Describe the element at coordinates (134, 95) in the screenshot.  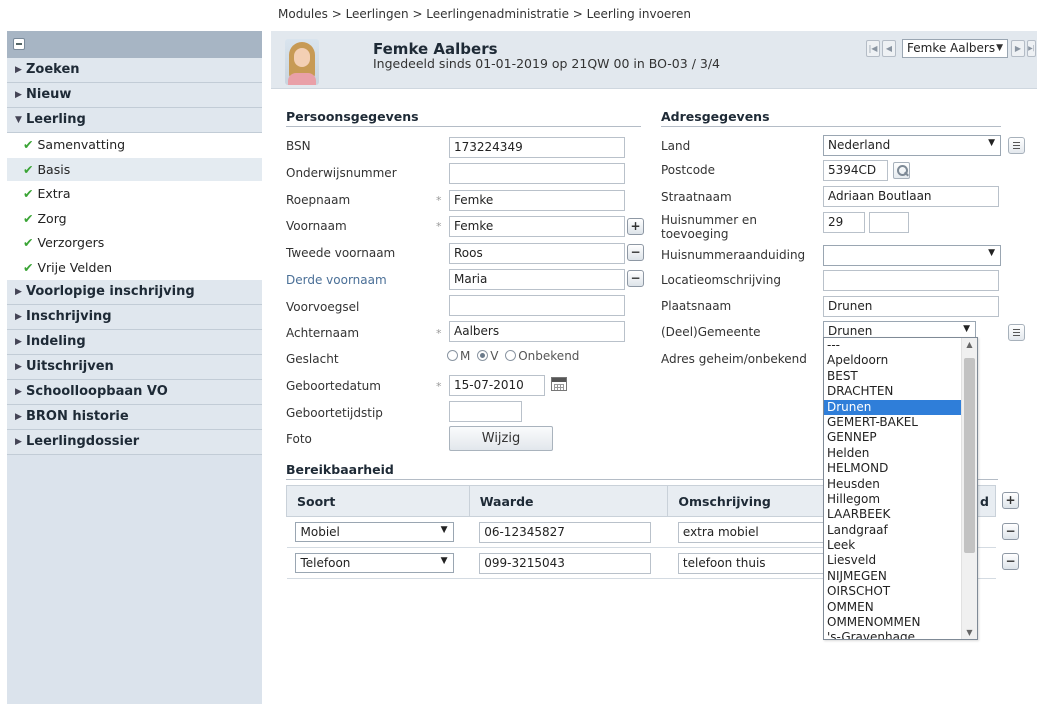
I see `sidebar-item-nieuw: ▶ Nieuw` at that location.